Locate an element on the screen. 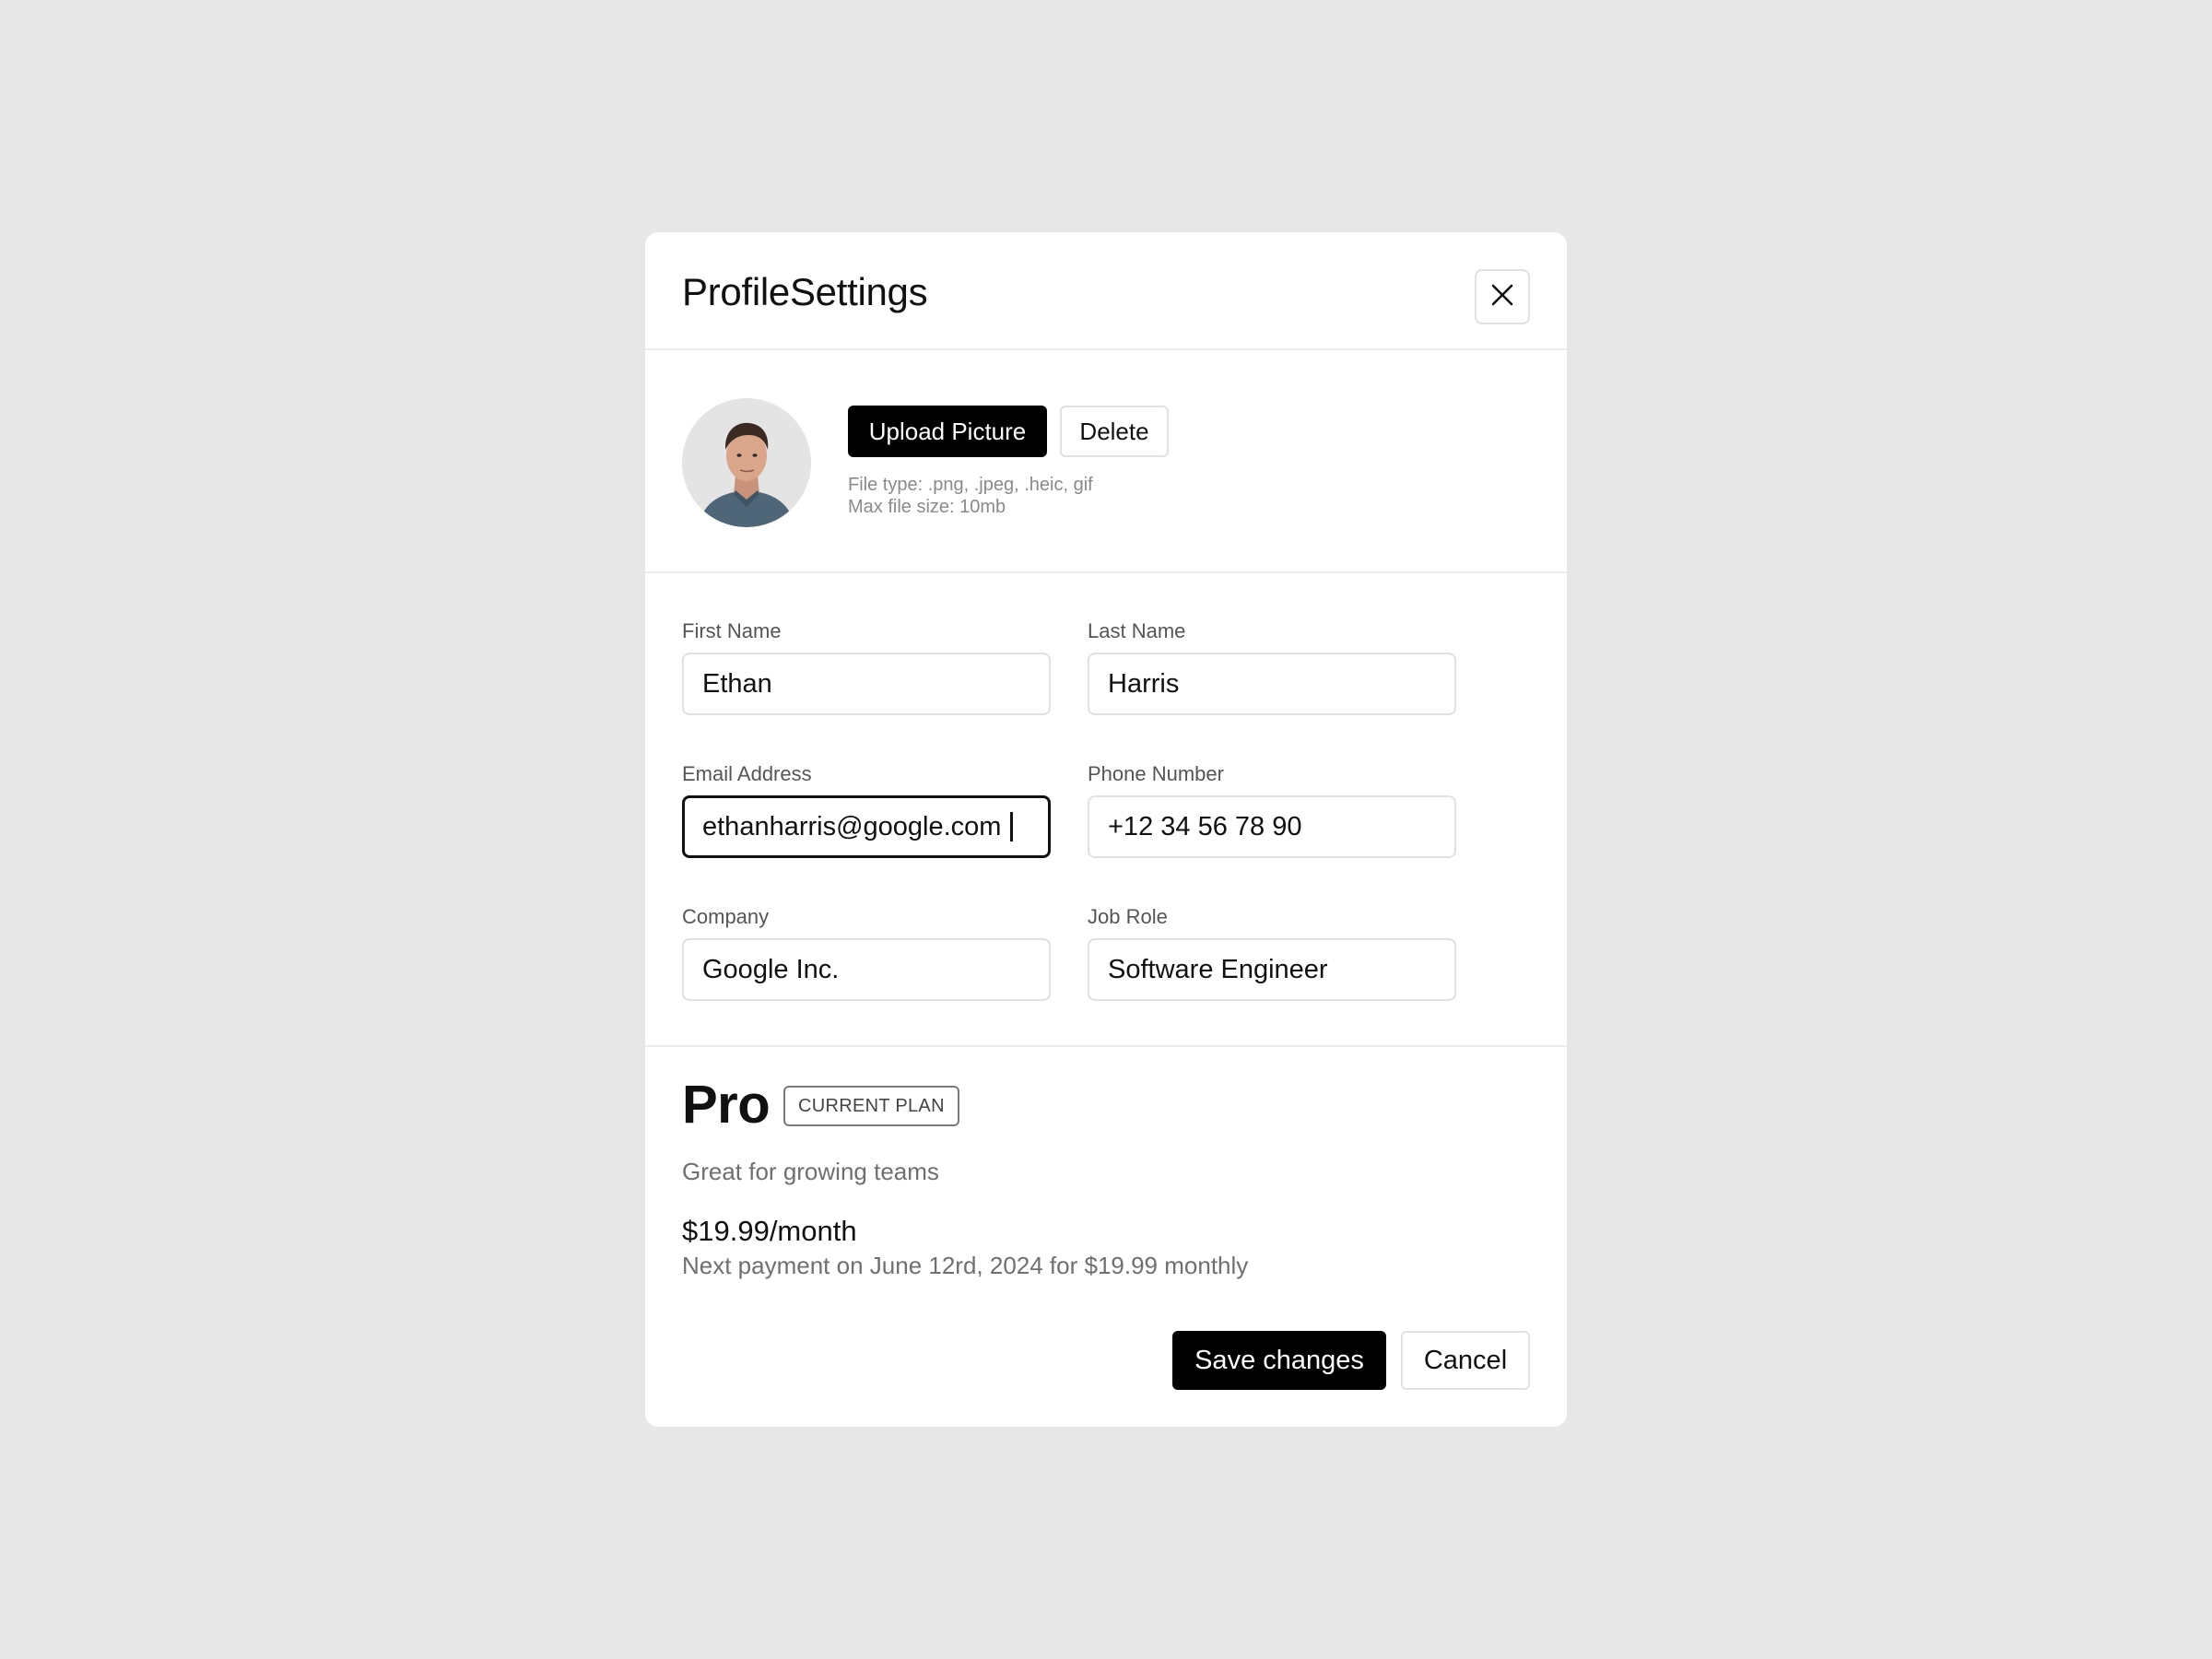 This screenshot has height=1659, width=2212. plan-description: Great for growing teams is located at coordinates (810, 1171).